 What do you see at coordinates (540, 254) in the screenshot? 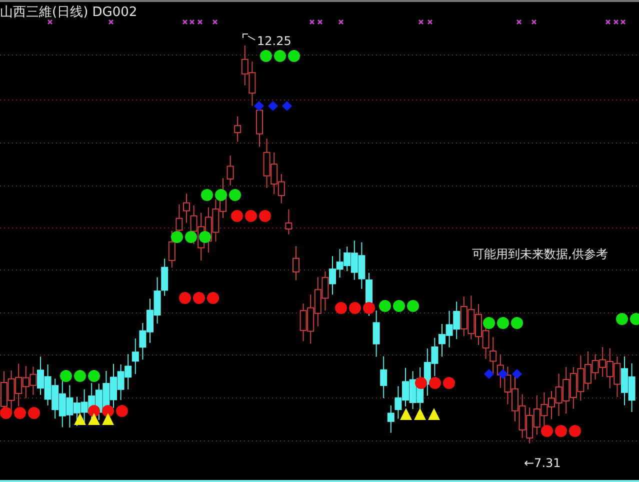
I see `notice-text: 可能用到未来数据,供参考` at bounding box center [540, 254].